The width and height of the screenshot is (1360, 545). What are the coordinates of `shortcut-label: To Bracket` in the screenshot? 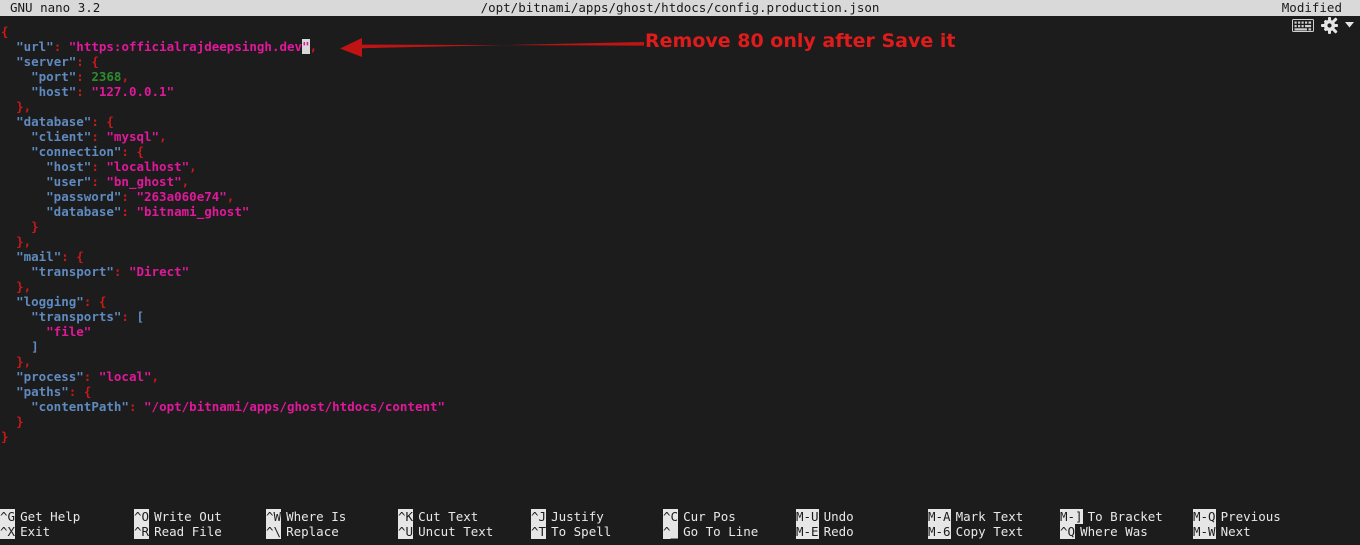 It's located at (1125, 516).